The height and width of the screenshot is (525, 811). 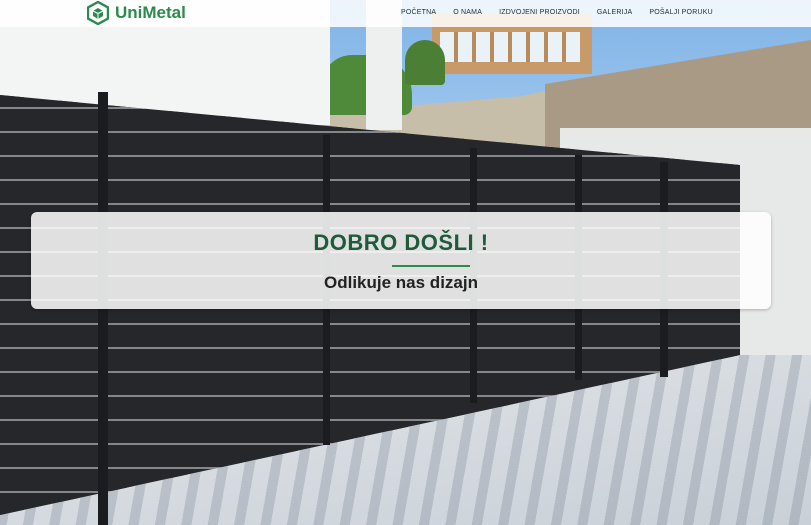 I want to click on hero-title: DOBRO DOŠLI !, so click(x=401, y=242).